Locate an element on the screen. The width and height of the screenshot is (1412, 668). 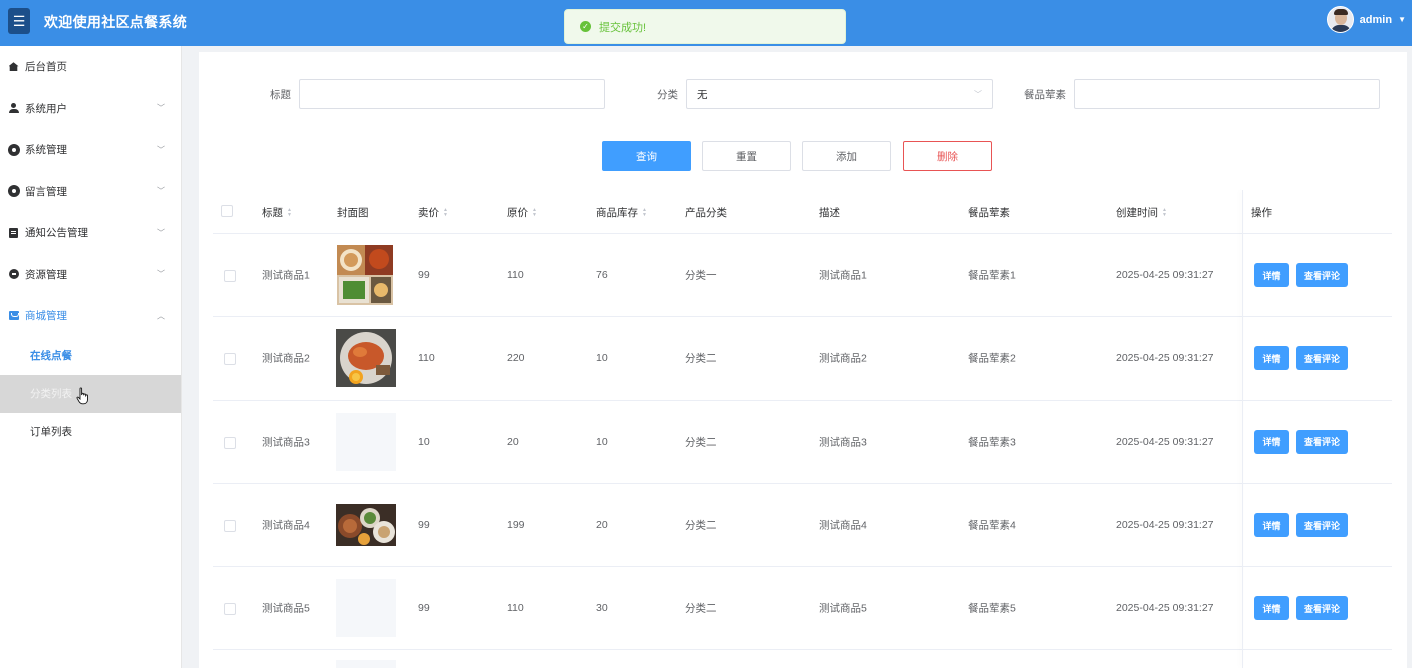
sidebar-item-label: 商城管理 is located at coordinates (46, 316).